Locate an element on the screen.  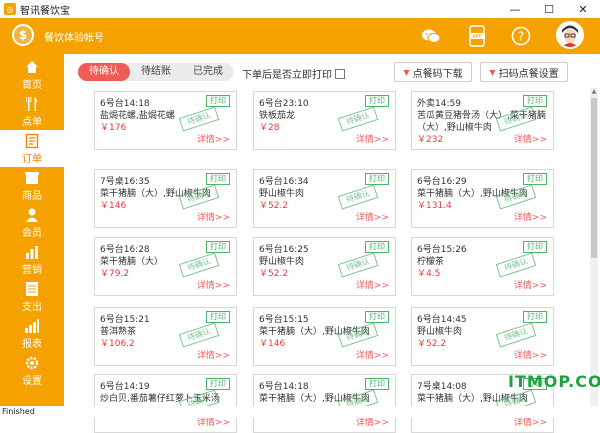
wechat-icon is located at coordinates (431, 36).